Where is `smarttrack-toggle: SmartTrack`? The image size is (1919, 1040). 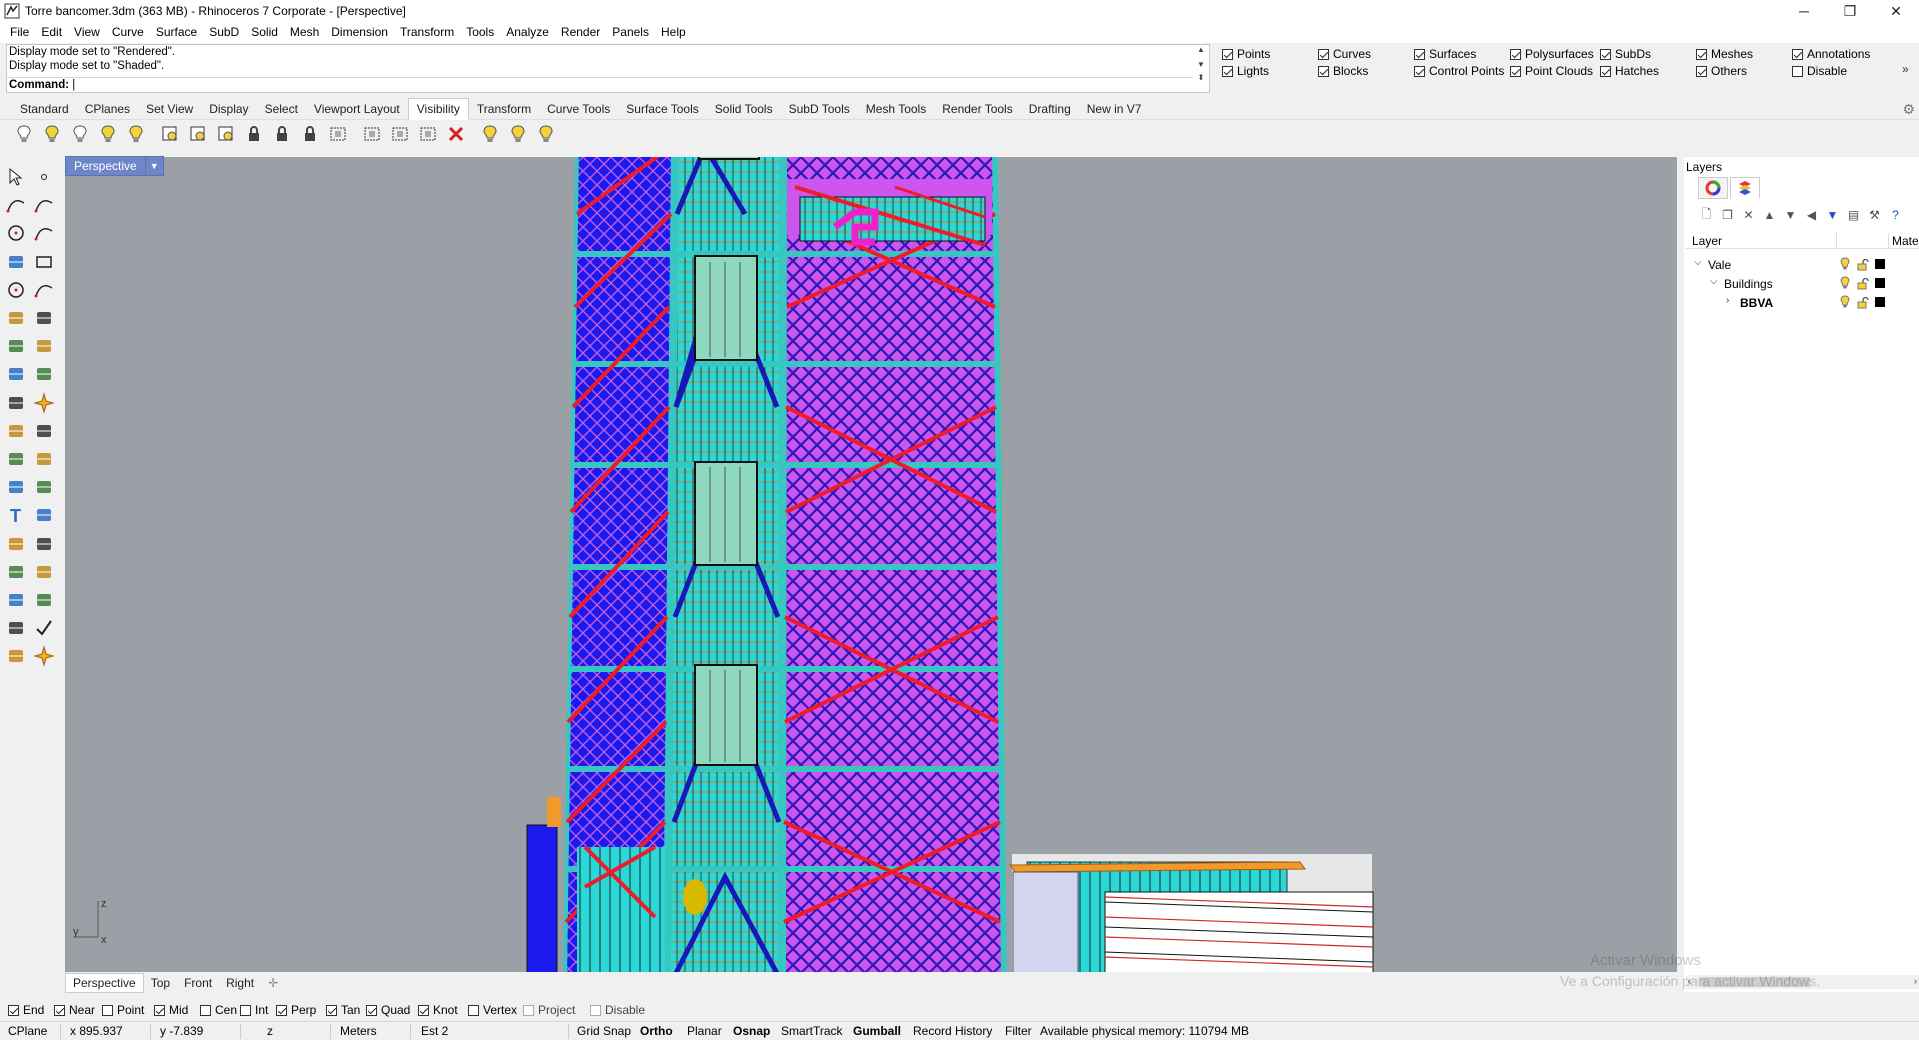
smarttrack-toggle: SmartTrack is located at coordinates (812, 1031).